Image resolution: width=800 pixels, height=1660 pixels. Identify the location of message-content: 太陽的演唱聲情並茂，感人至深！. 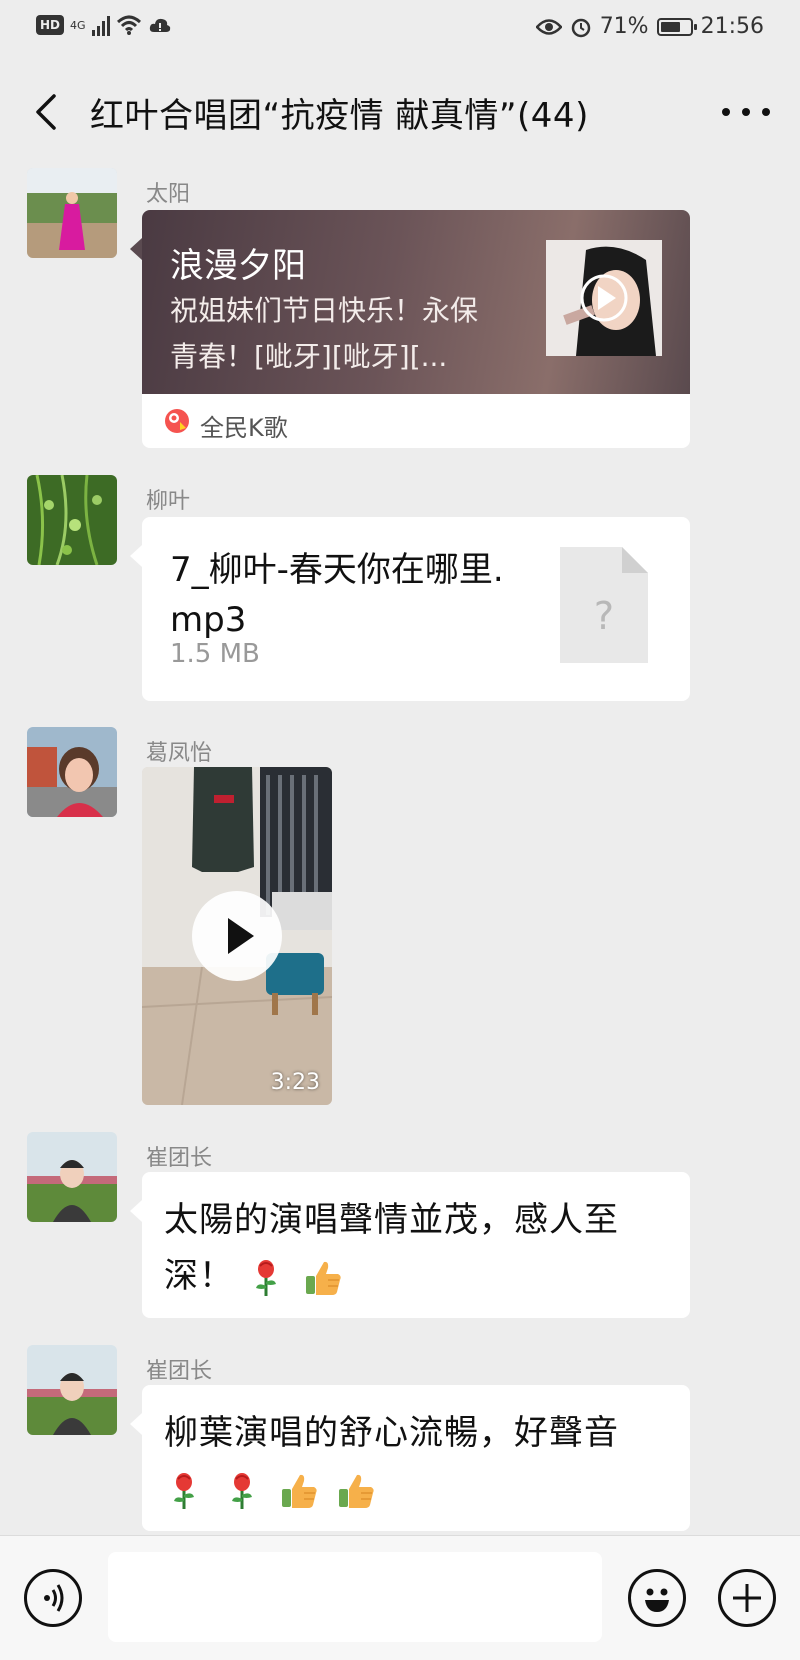
(418, 1248).